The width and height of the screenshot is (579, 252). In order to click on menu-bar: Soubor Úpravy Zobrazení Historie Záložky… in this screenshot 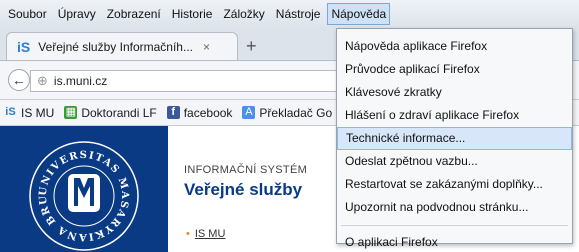, I will do `click(289, 14)`.